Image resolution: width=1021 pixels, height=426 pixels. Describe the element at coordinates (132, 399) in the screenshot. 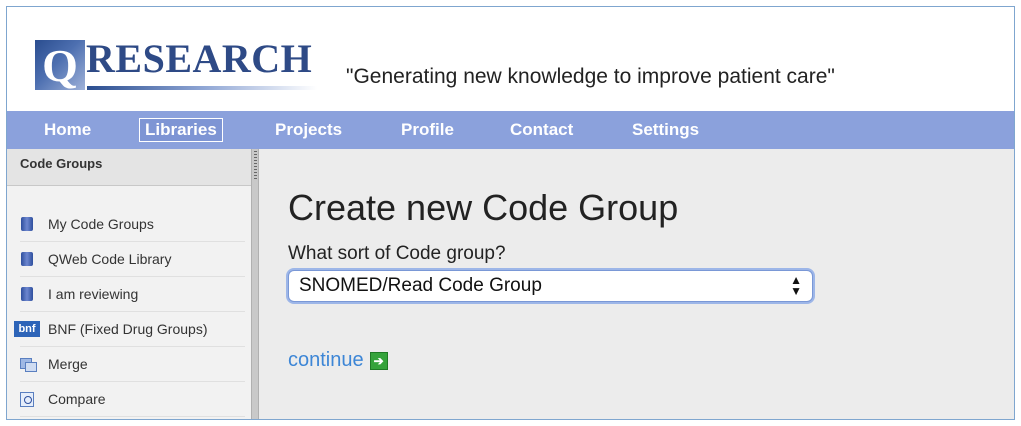

I see `sidebar-item-compare: Compare` at that location.